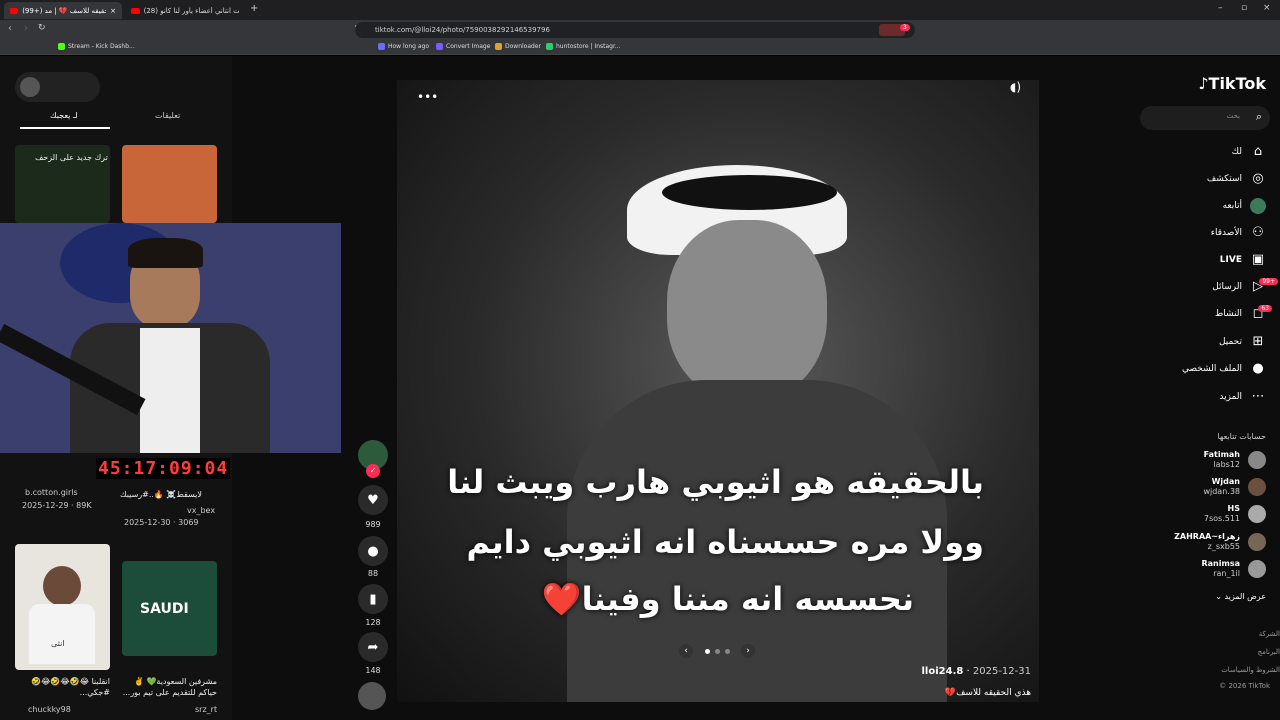 This screenshot has height=720, width=1280. What do you see at coordinates (943, 671) in the screenshot?
I see `post-author: lloi24.8` at bounding box center [943, 671].